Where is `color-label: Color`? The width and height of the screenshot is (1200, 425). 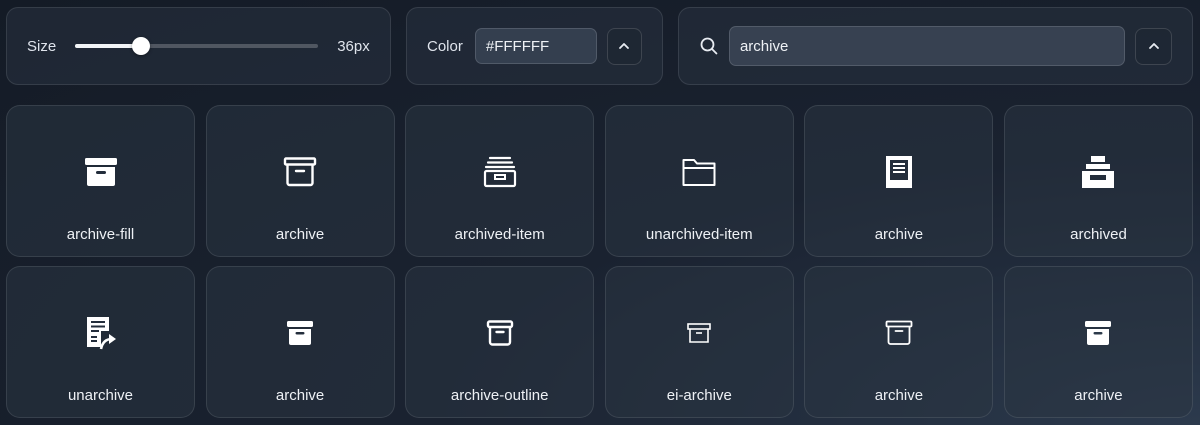
color-label: Color is located at coordinates (445, 46).